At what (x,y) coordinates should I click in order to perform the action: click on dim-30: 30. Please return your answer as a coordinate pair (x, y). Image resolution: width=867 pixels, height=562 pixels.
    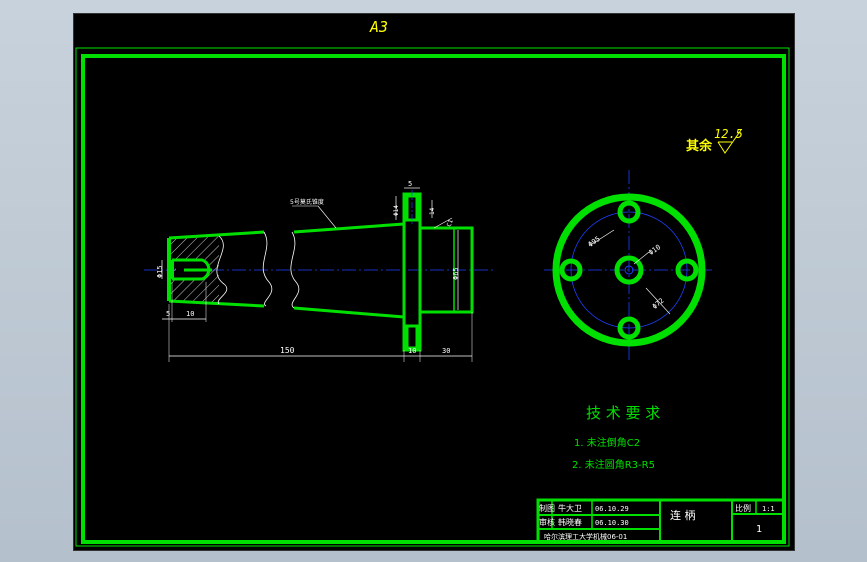
    Looking at the image, I should click on (446, 351).